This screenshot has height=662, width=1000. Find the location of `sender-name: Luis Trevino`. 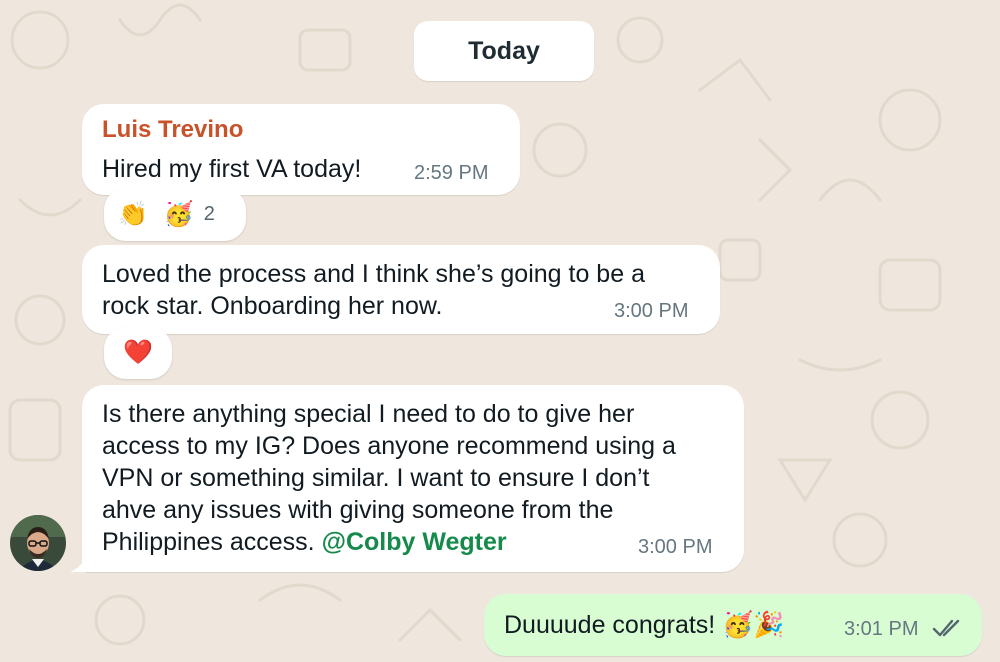

sender-name: Luis Trevino is located at coordinates (172, 130).